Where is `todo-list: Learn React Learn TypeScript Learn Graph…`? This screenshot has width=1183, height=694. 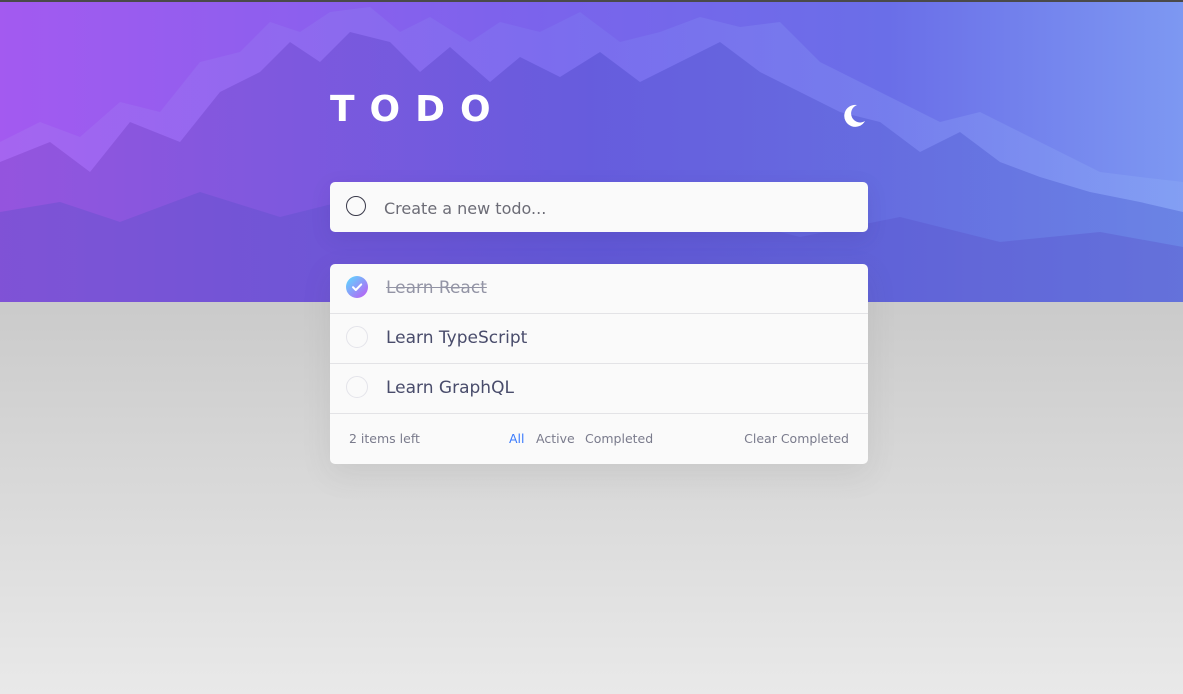
todo-list: Learn React Learn TypeScript Learn Graph… is located at coordinates (599, 364).